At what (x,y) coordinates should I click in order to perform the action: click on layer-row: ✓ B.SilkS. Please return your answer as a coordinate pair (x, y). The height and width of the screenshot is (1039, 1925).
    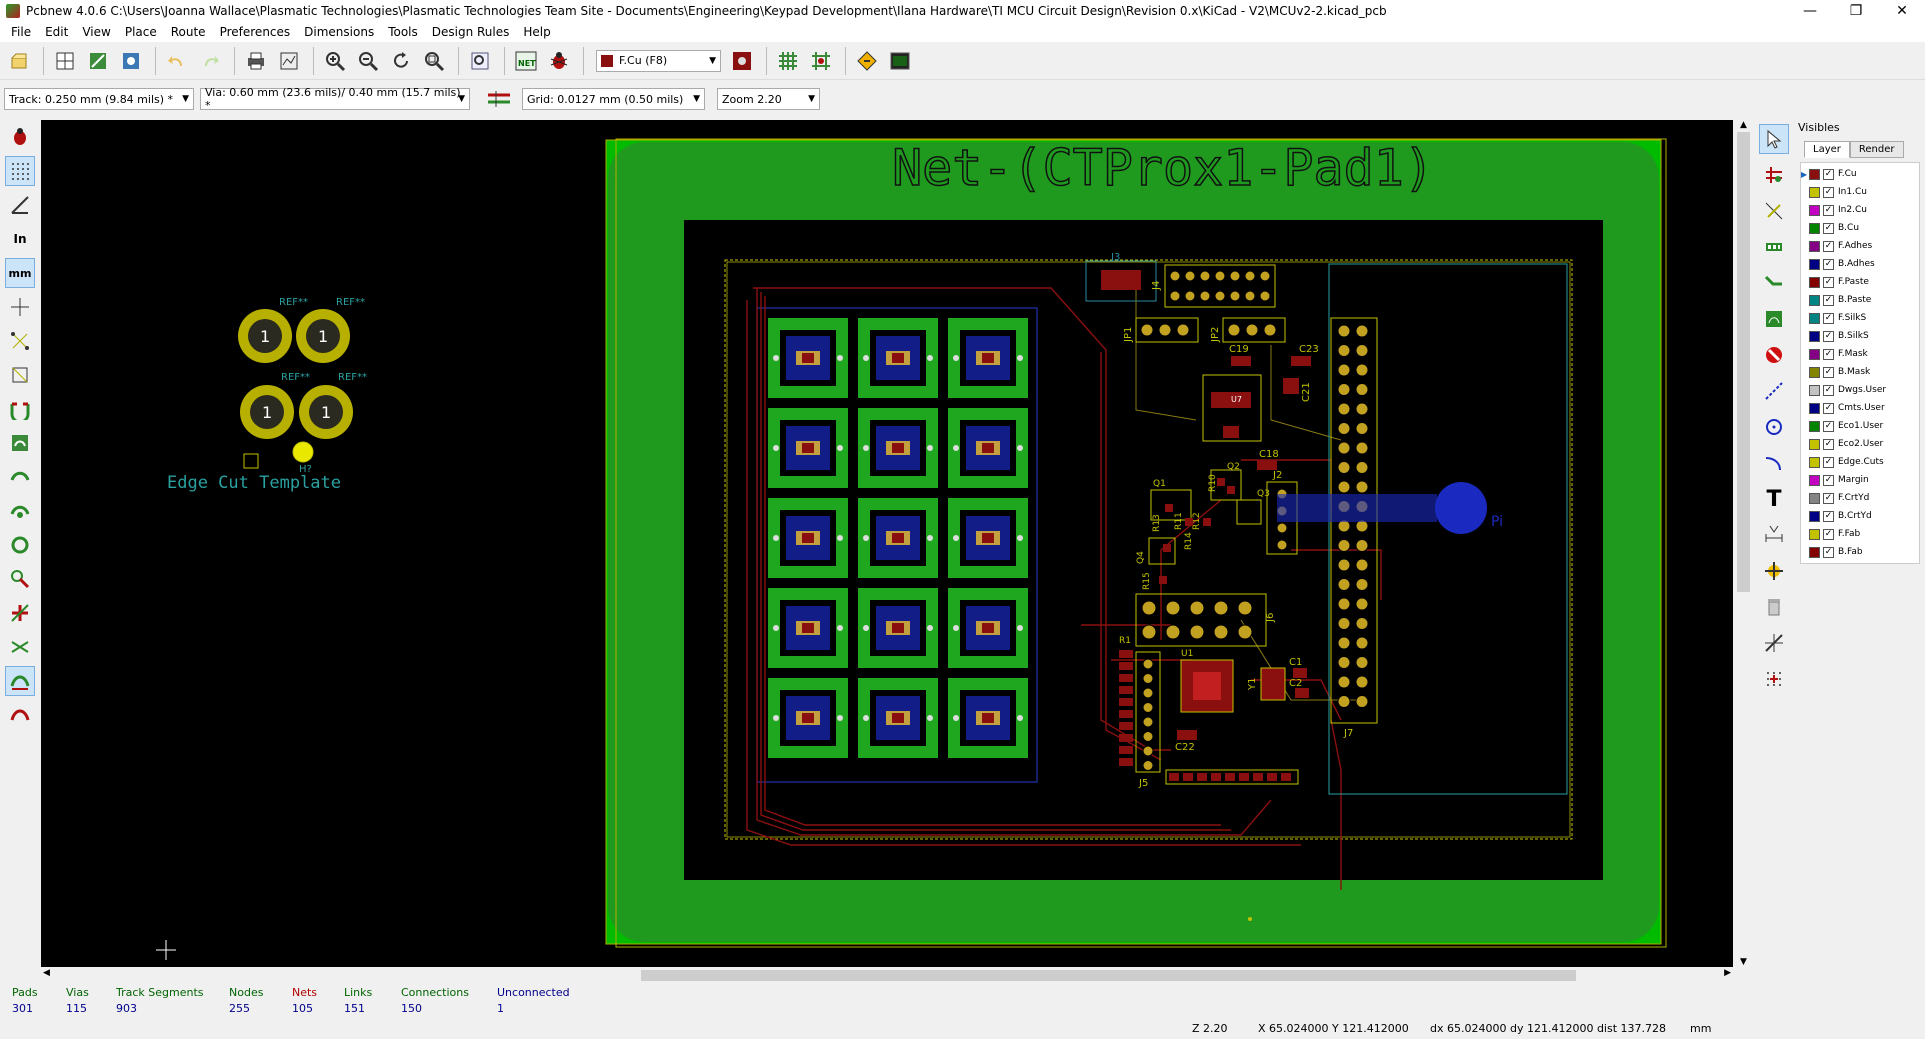
    Looking at the image, I should click on (1860, 336).